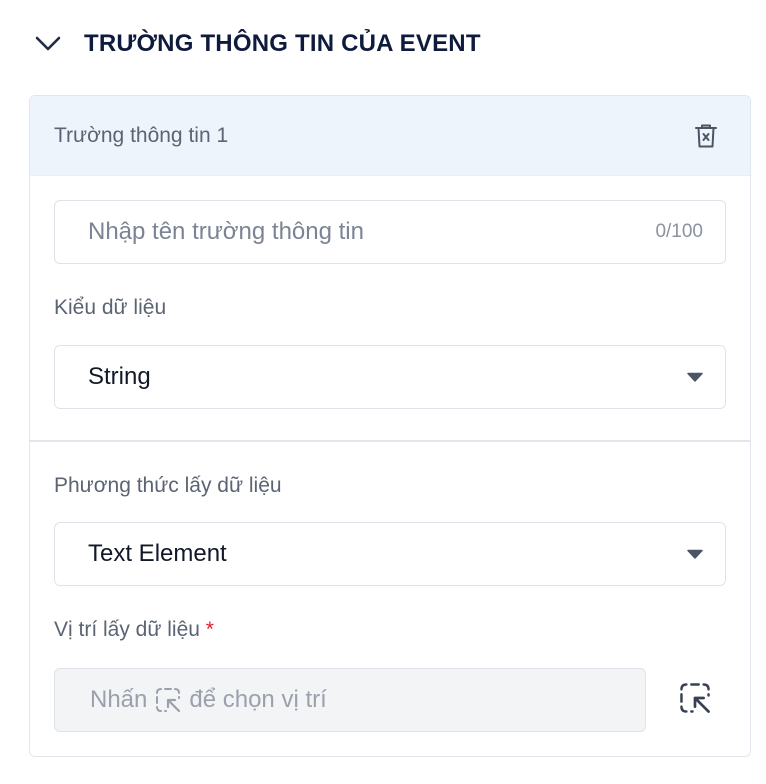 The width and height of the screenshot is (766, 784). What do you see at coordinates (157, 553) in the screenshot?
I see `method-value: Text Element` at bounding box center [157, 553].